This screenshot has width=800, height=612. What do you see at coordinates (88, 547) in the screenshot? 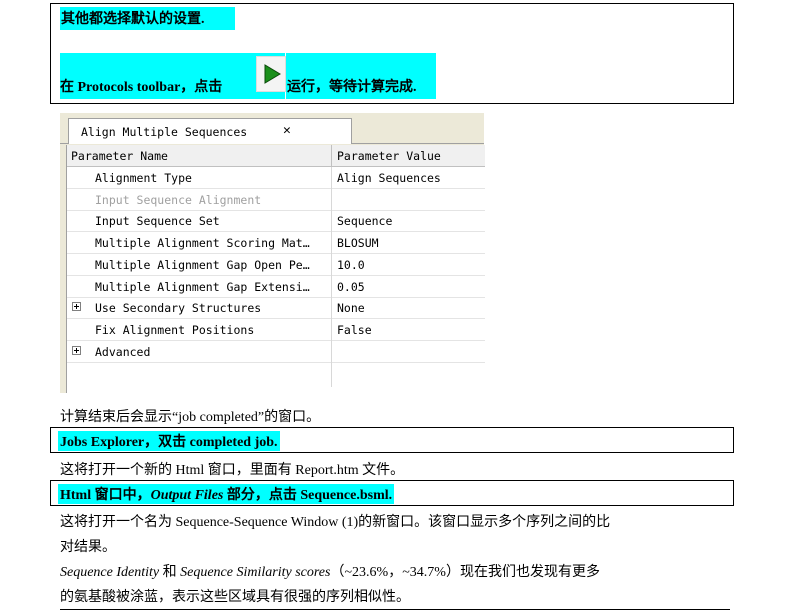
I see `paragraph-sequence-window-line2: 对结果。` at bounding box center [88, 547].